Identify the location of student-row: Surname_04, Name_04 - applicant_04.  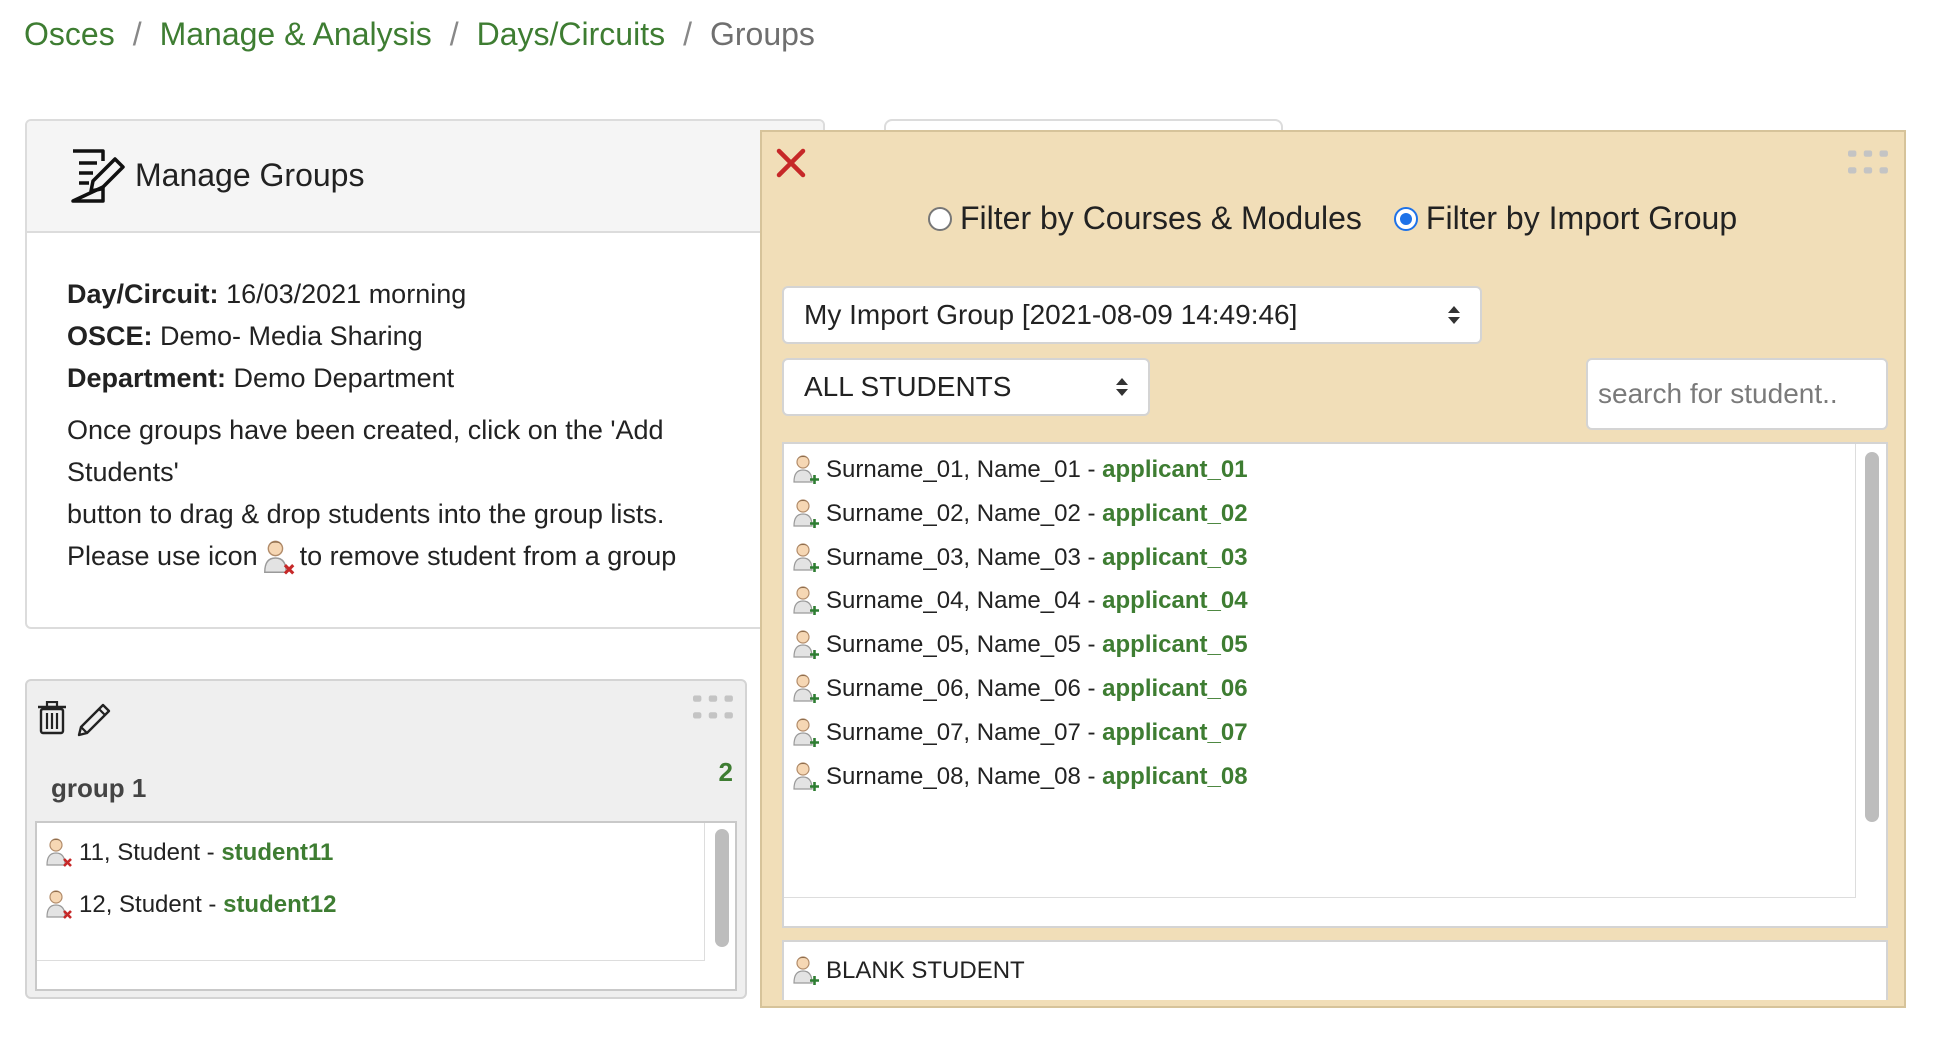
(1020, 601).